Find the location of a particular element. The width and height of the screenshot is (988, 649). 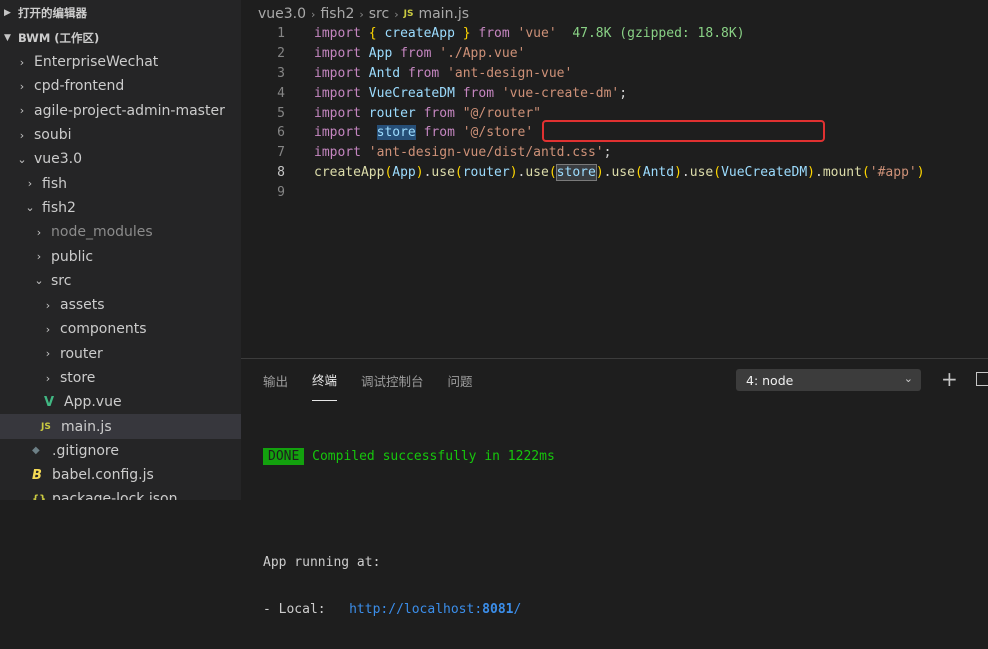

line-number: 4 is located at coordinates (281, 93).